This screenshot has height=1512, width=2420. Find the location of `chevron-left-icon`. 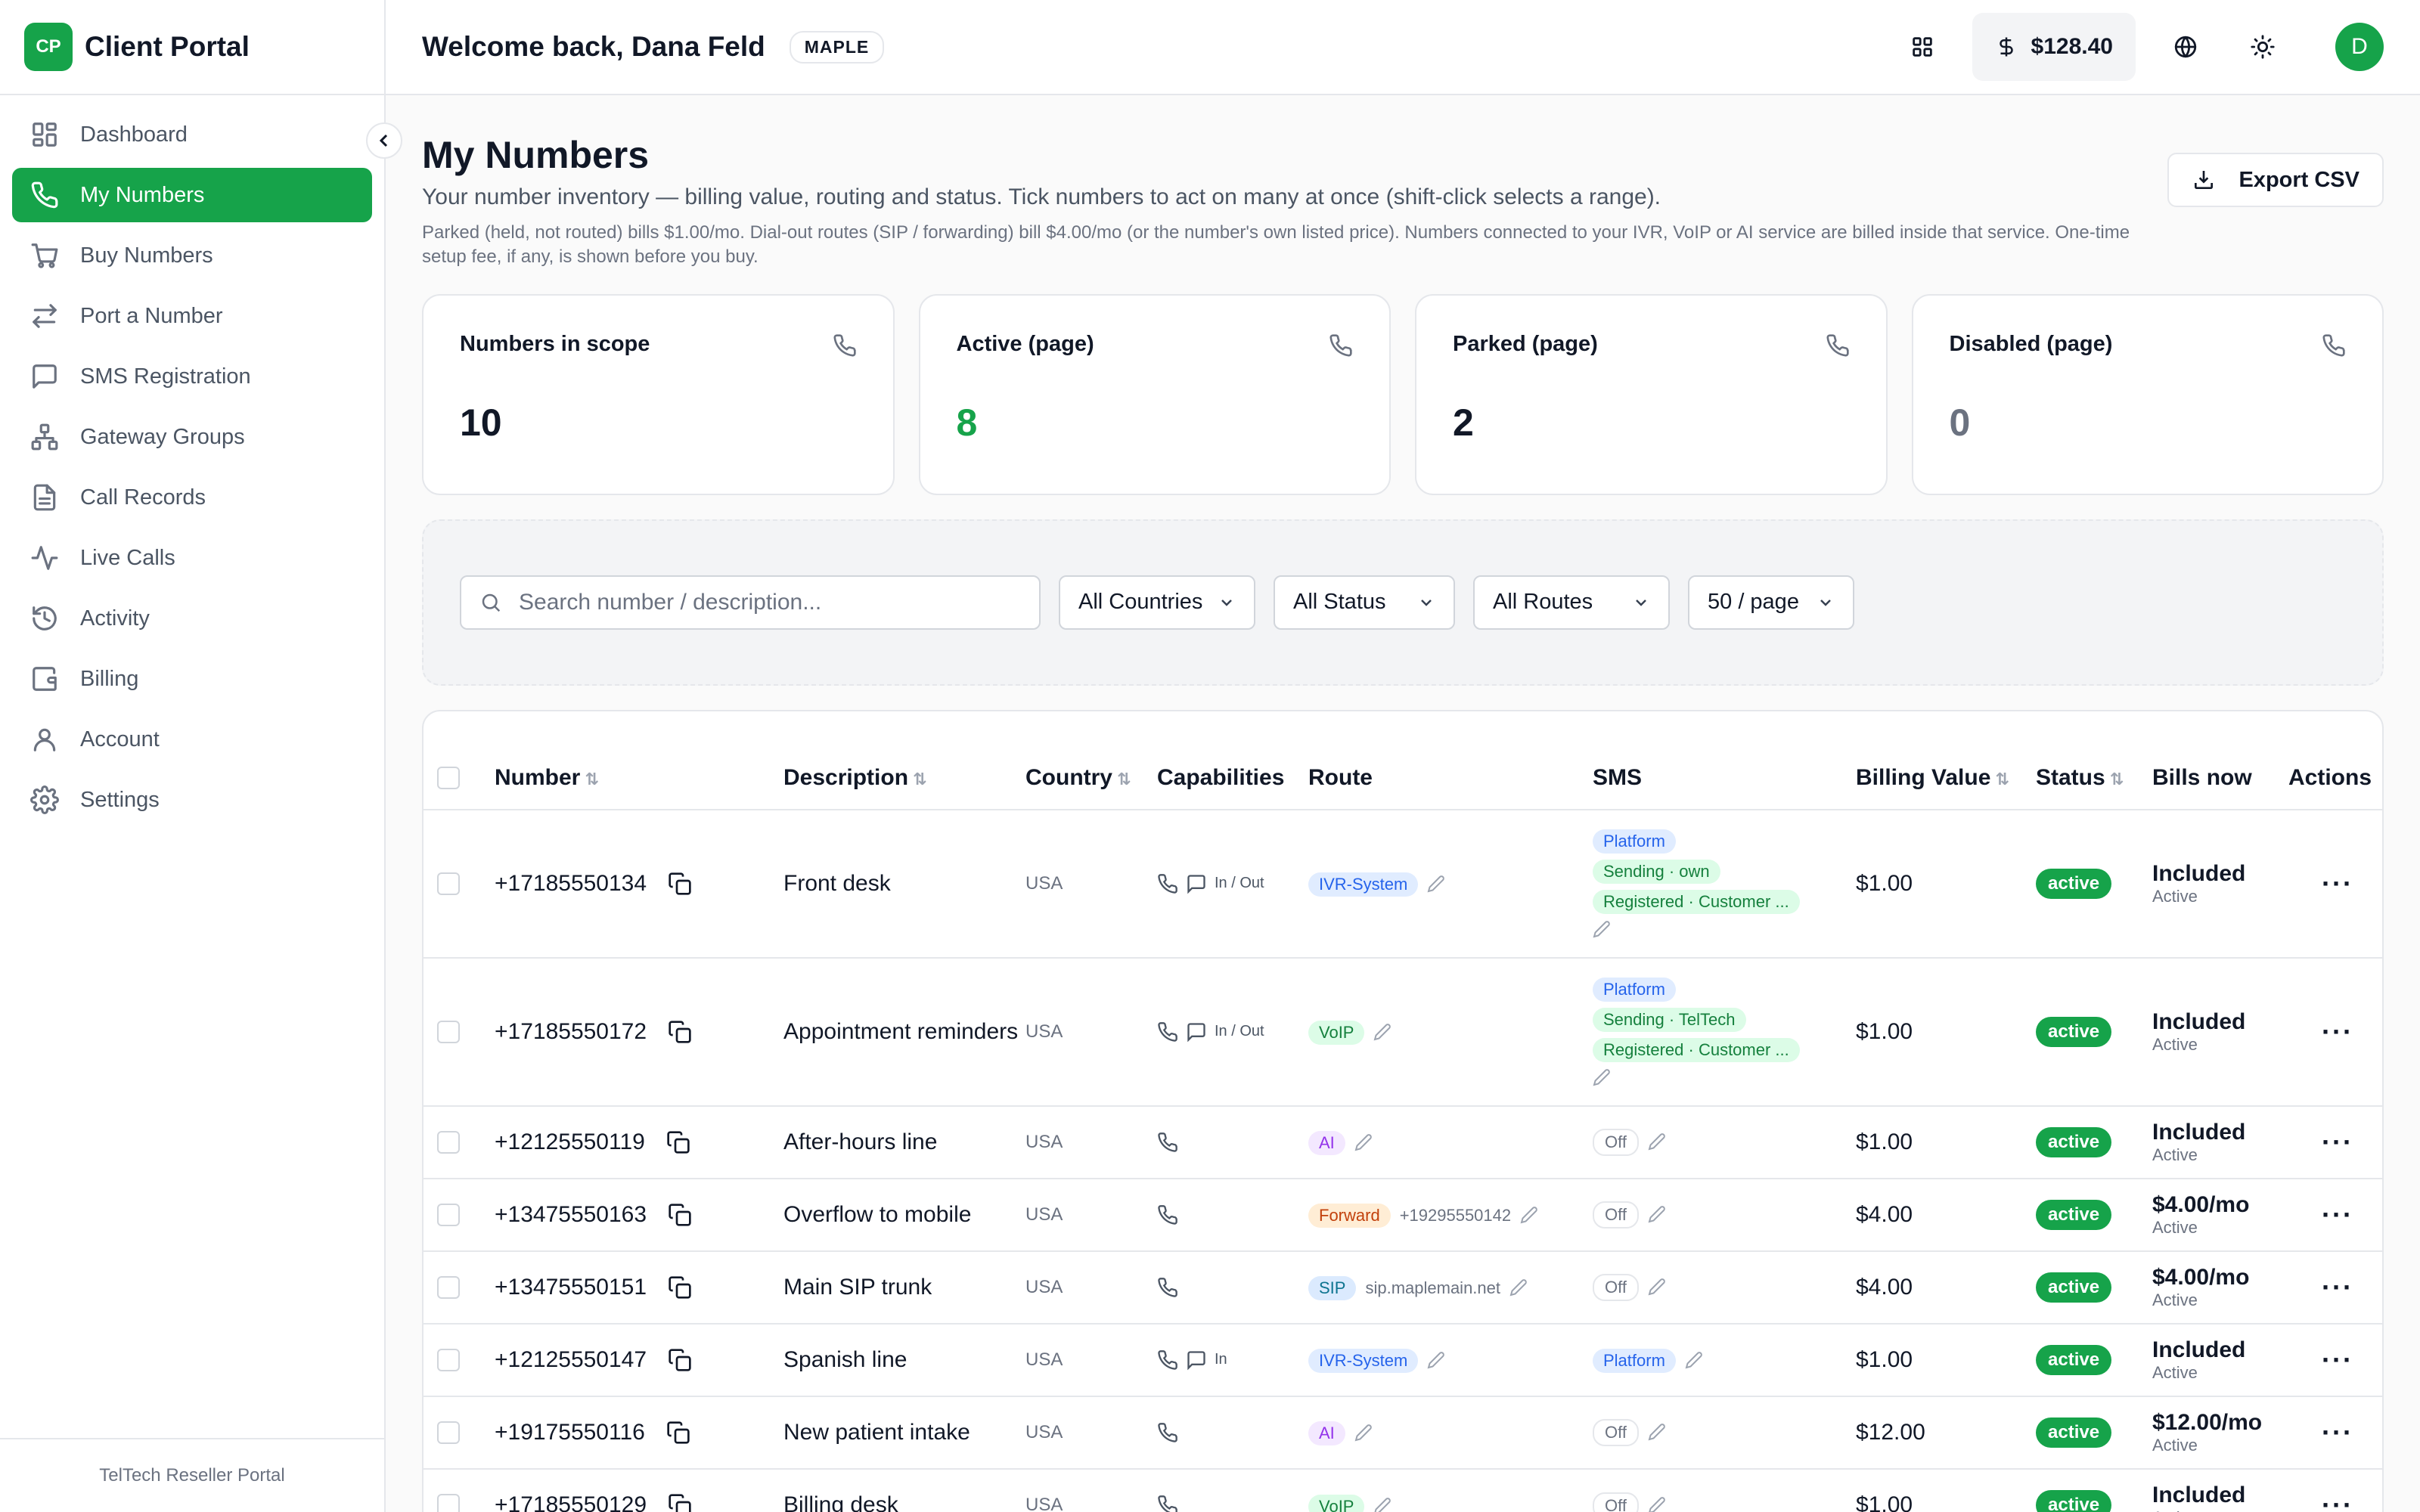

chevron-left-icon is located at coordinates (383, 140).